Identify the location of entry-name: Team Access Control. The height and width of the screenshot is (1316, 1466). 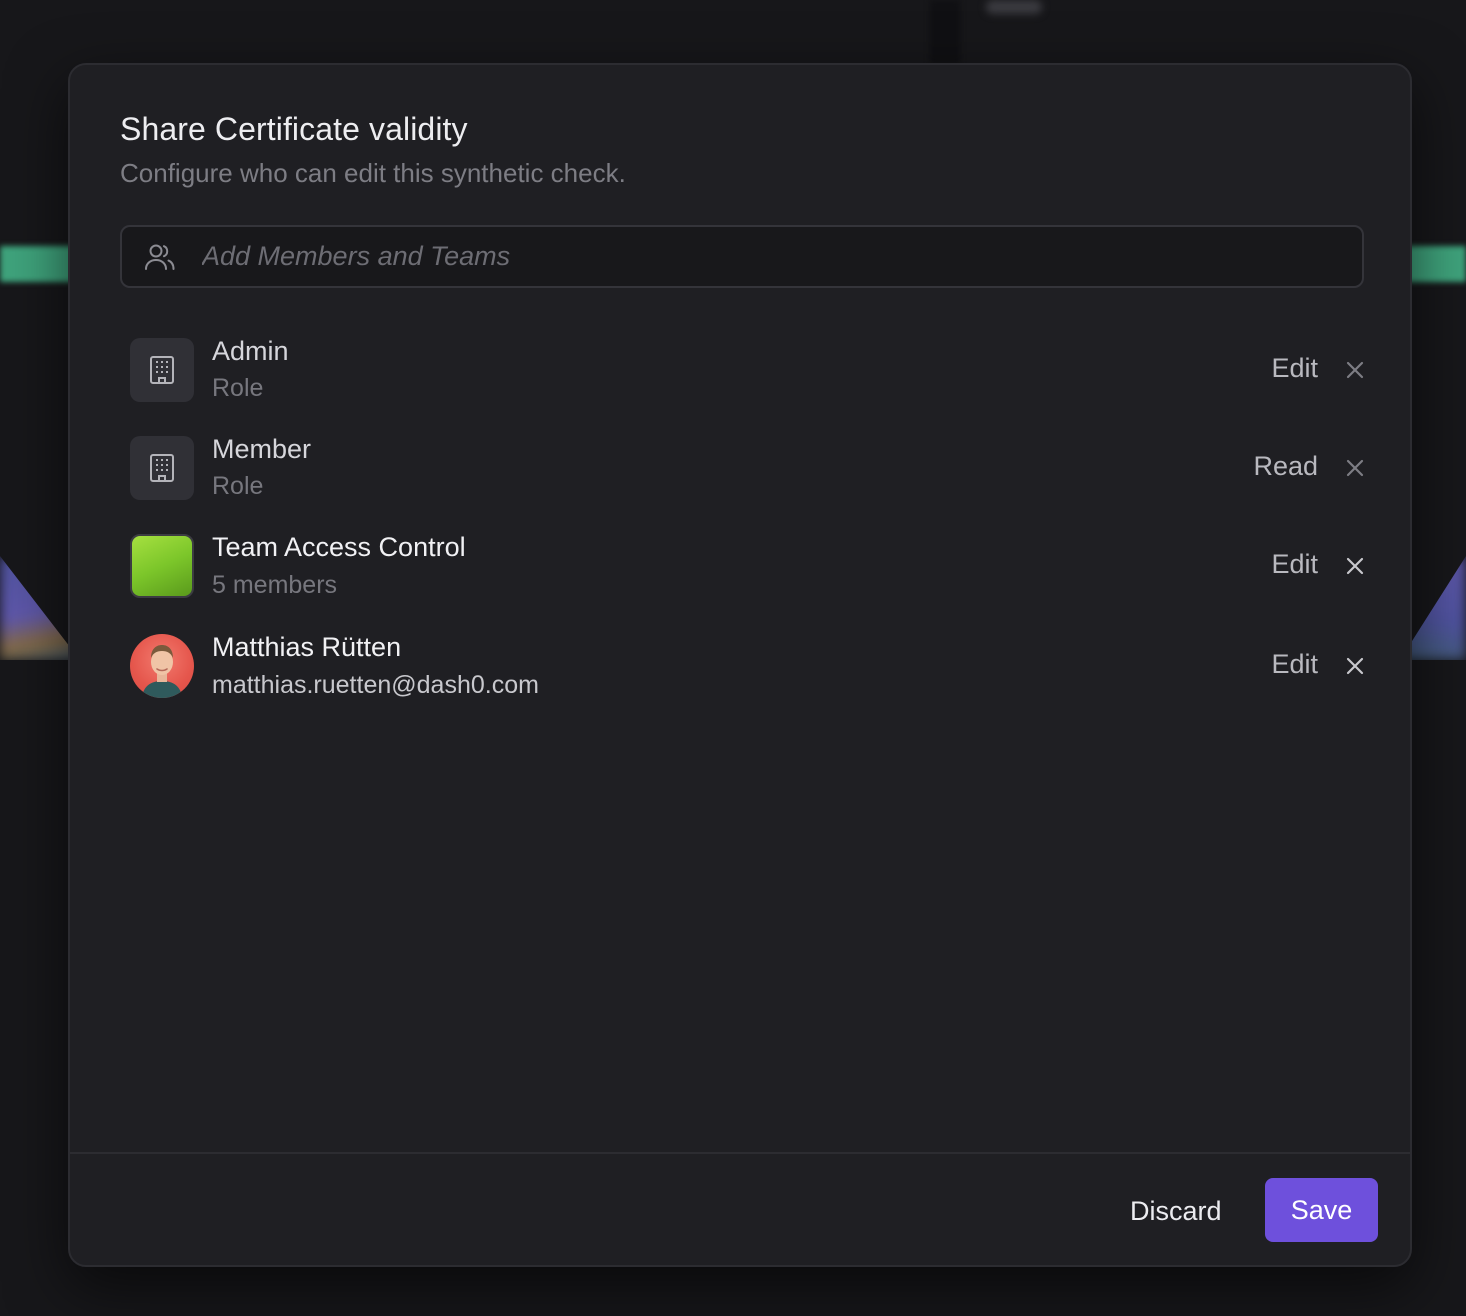
(339, 547).